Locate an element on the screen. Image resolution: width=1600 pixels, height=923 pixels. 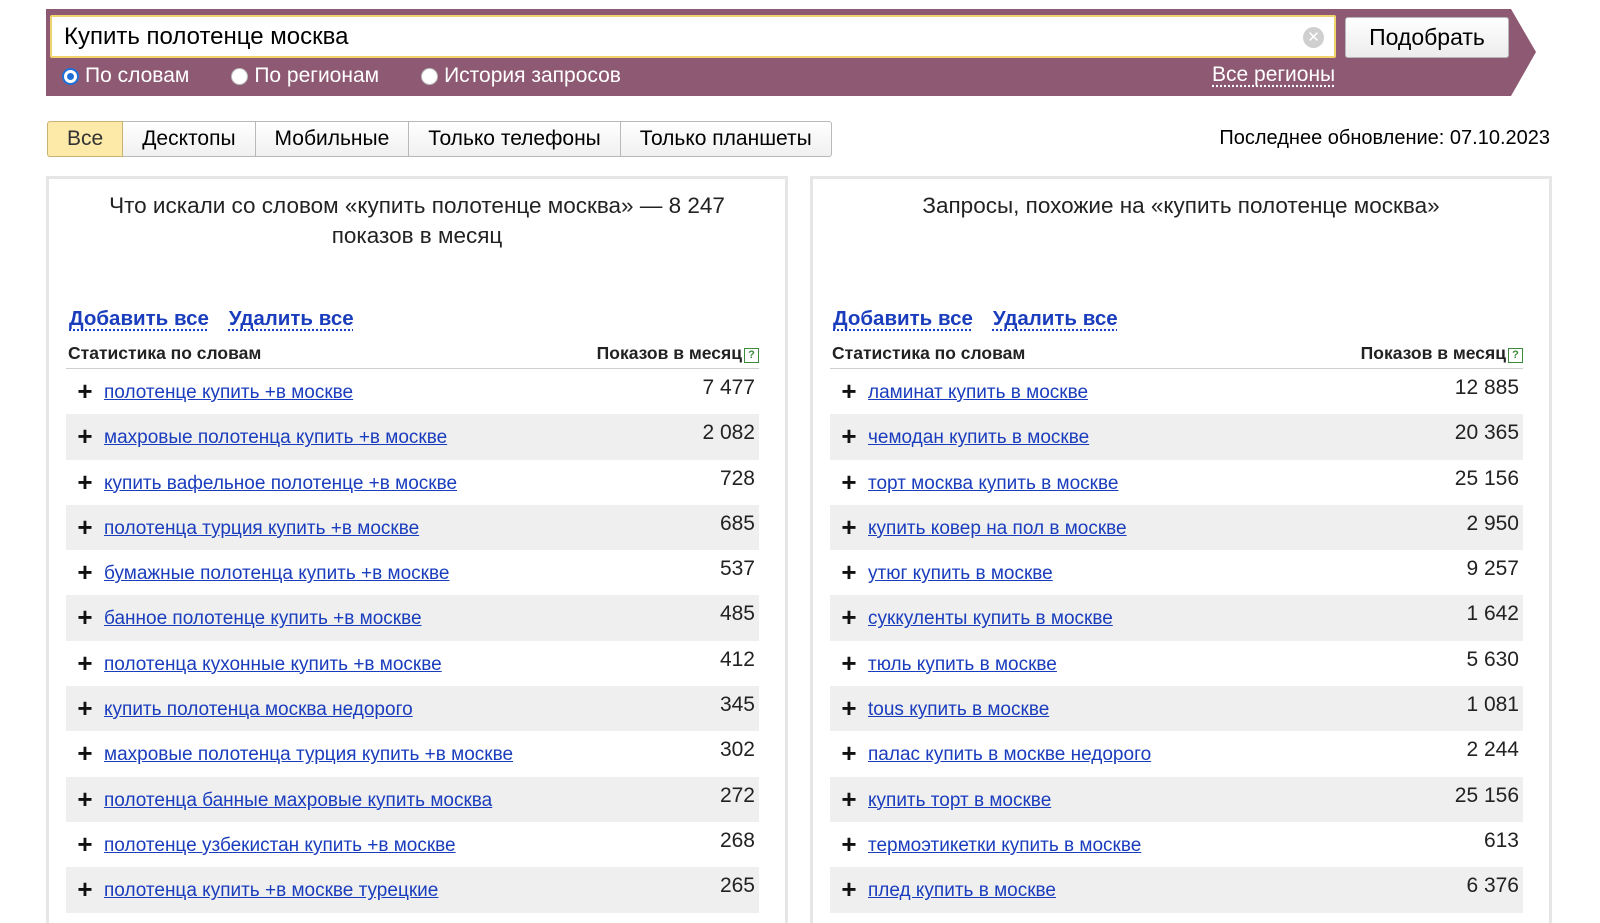
keyword-link: полотенце узбекистан купить +в москве is located at coordinates (280, 846).